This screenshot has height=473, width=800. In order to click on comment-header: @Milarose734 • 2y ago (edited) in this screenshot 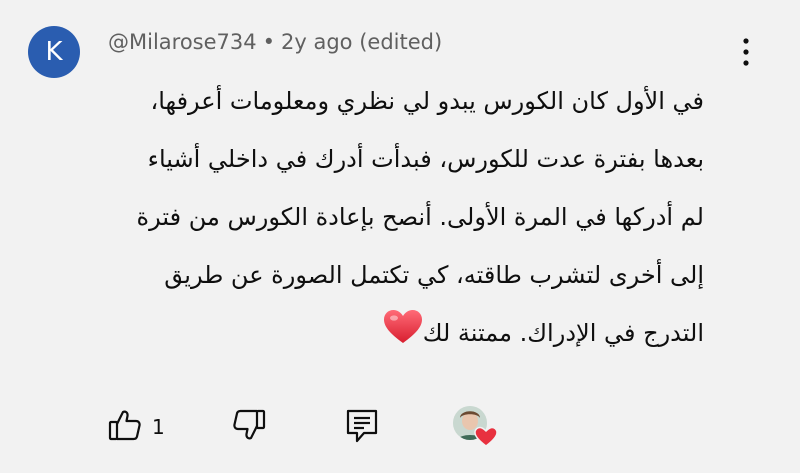, I will do `click(275, 42)`.